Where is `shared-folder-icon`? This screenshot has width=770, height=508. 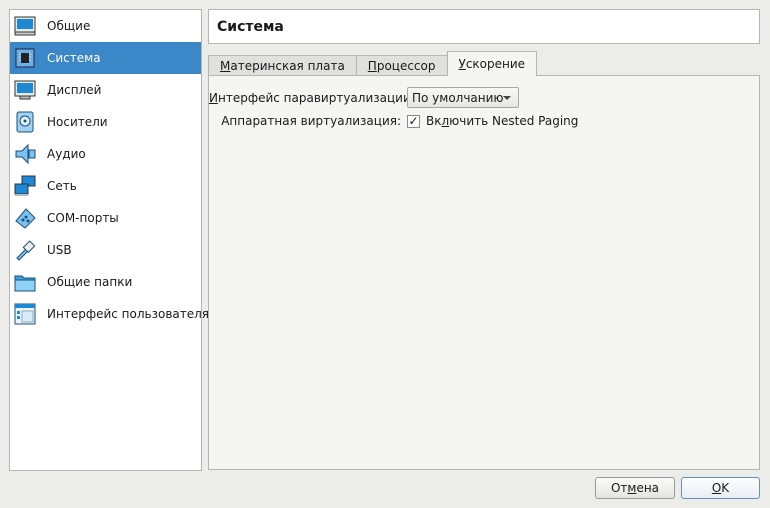 shared-folder-icon is located at coordinates (25, 282).